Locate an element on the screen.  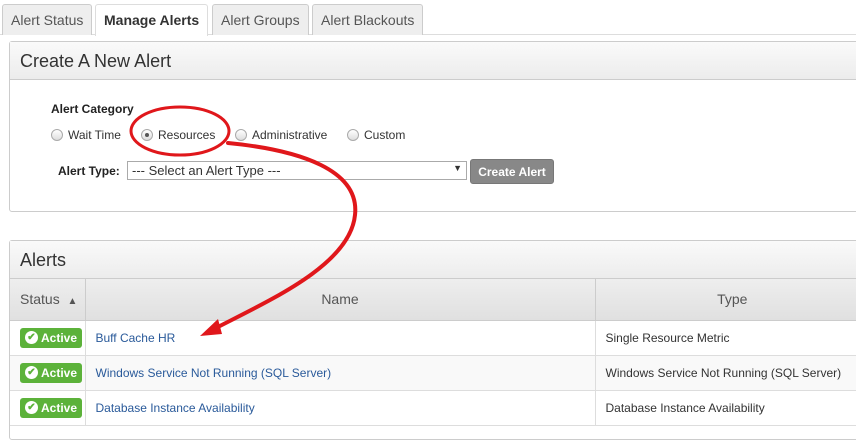
alert-name-link: Database Instance Availability is located at coordinates (175, 408).